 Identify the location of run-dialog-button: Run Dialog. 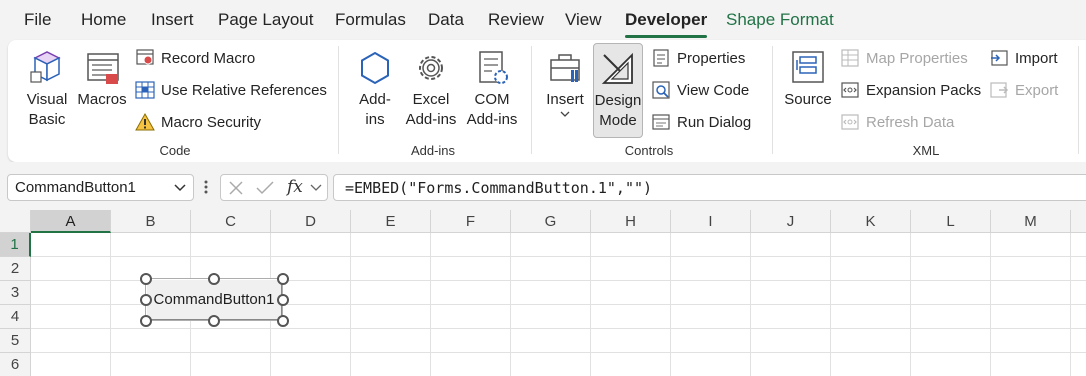
(701, 122).